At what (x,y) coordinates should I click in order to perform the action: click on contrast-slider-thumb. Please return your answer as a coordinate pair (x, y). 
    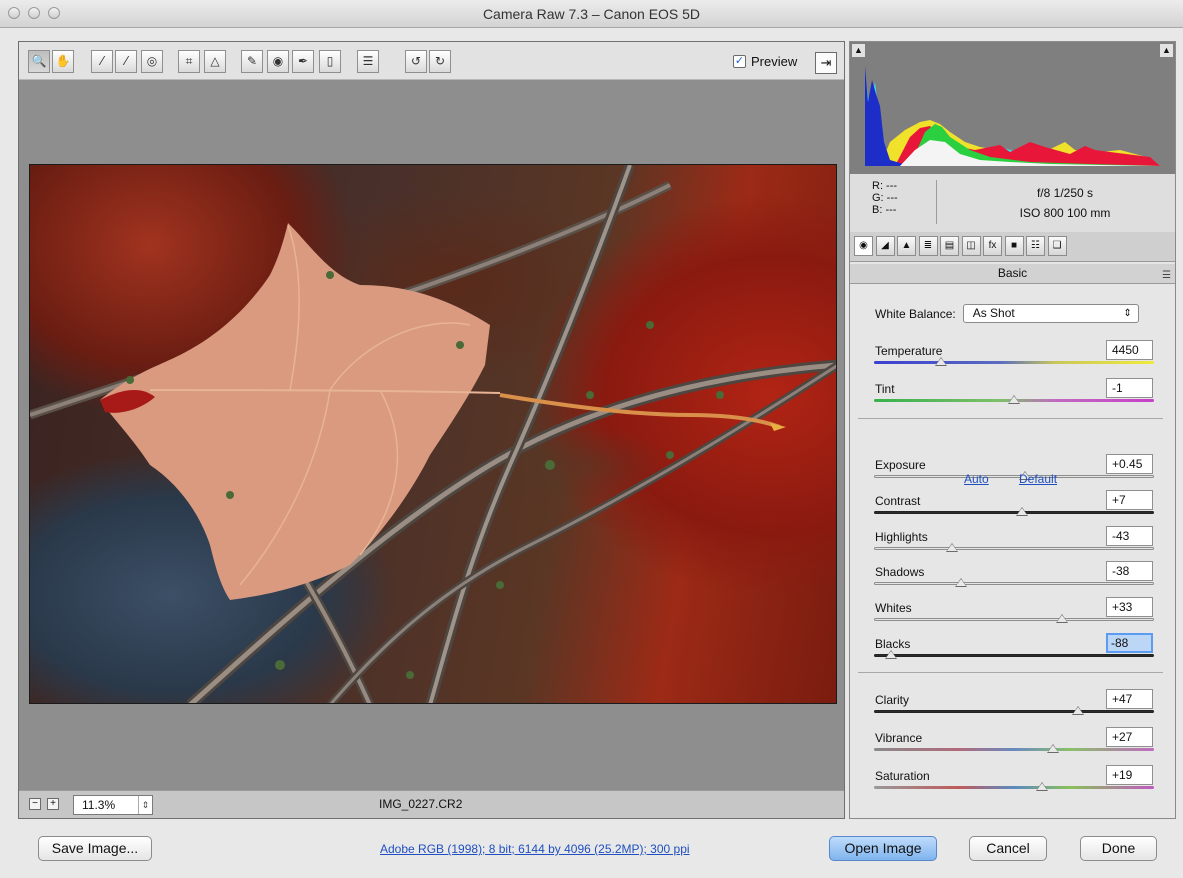
    Looking at the image, I should click on (1022, 511).